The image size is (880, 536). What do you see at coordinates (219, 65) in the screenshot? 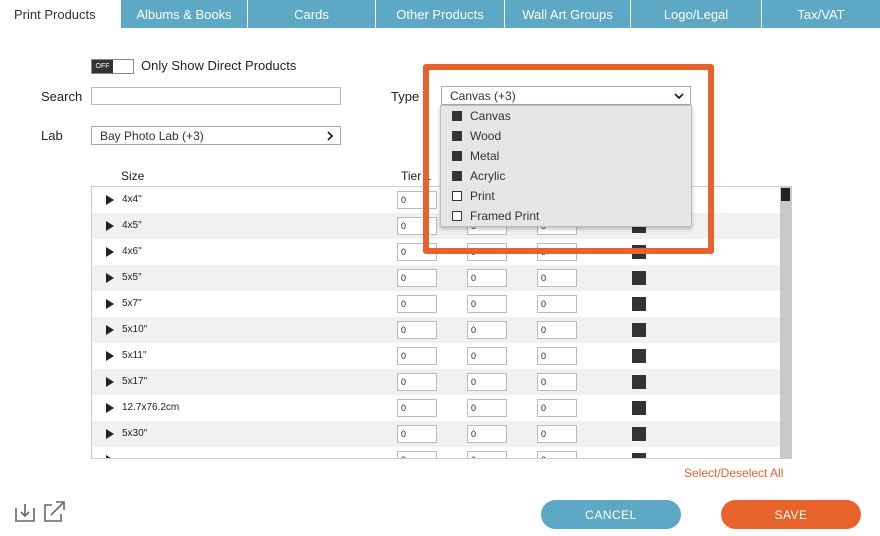
I see `toggle-label: Only Show Direct Products` at bounding box center [219, 65].